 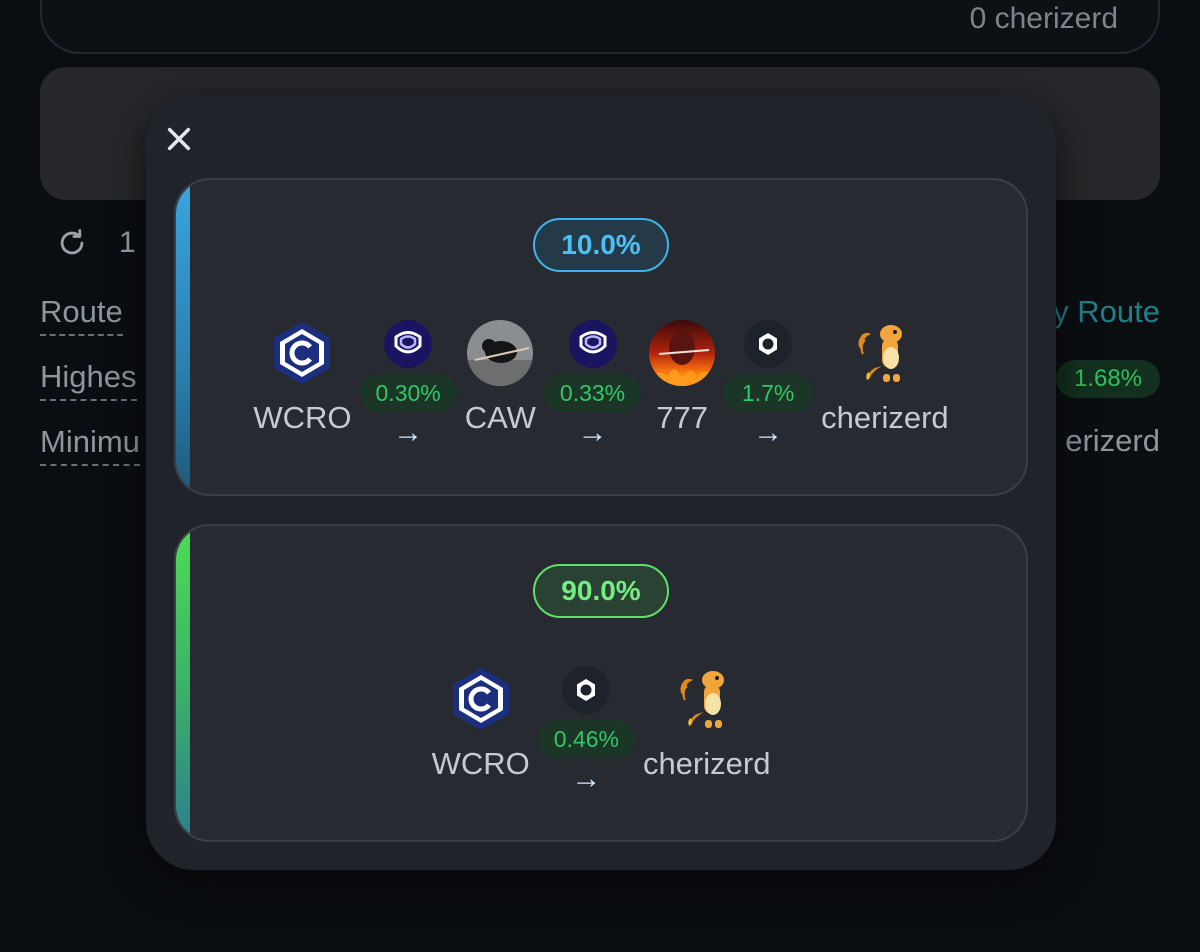 I want to click on output-amount: 0 cherizerd, so click(x=1043, y=18).